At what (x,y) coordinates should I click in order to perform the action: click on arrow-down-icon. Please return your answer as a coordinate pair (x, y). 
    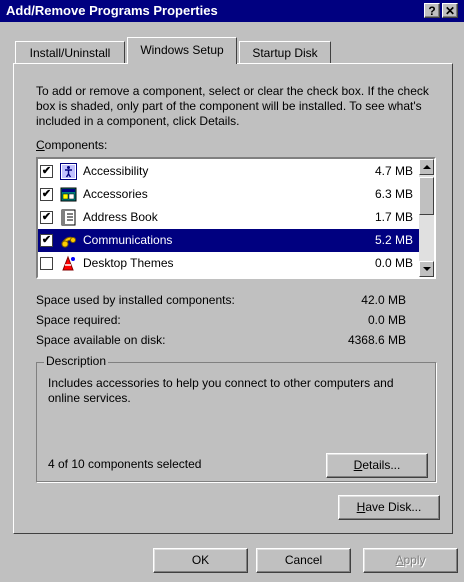
    Looking at the image, I should click on (427, 269).